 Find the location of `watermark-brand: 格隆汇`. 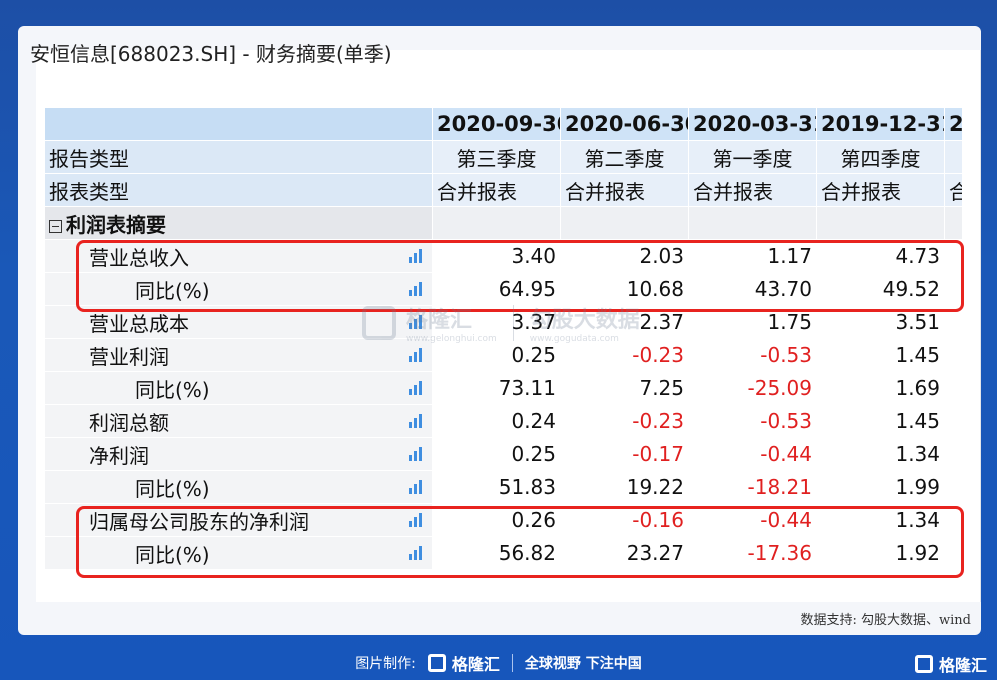

watermark-brand: 格隆汇 is located at coordinates (439, 320).